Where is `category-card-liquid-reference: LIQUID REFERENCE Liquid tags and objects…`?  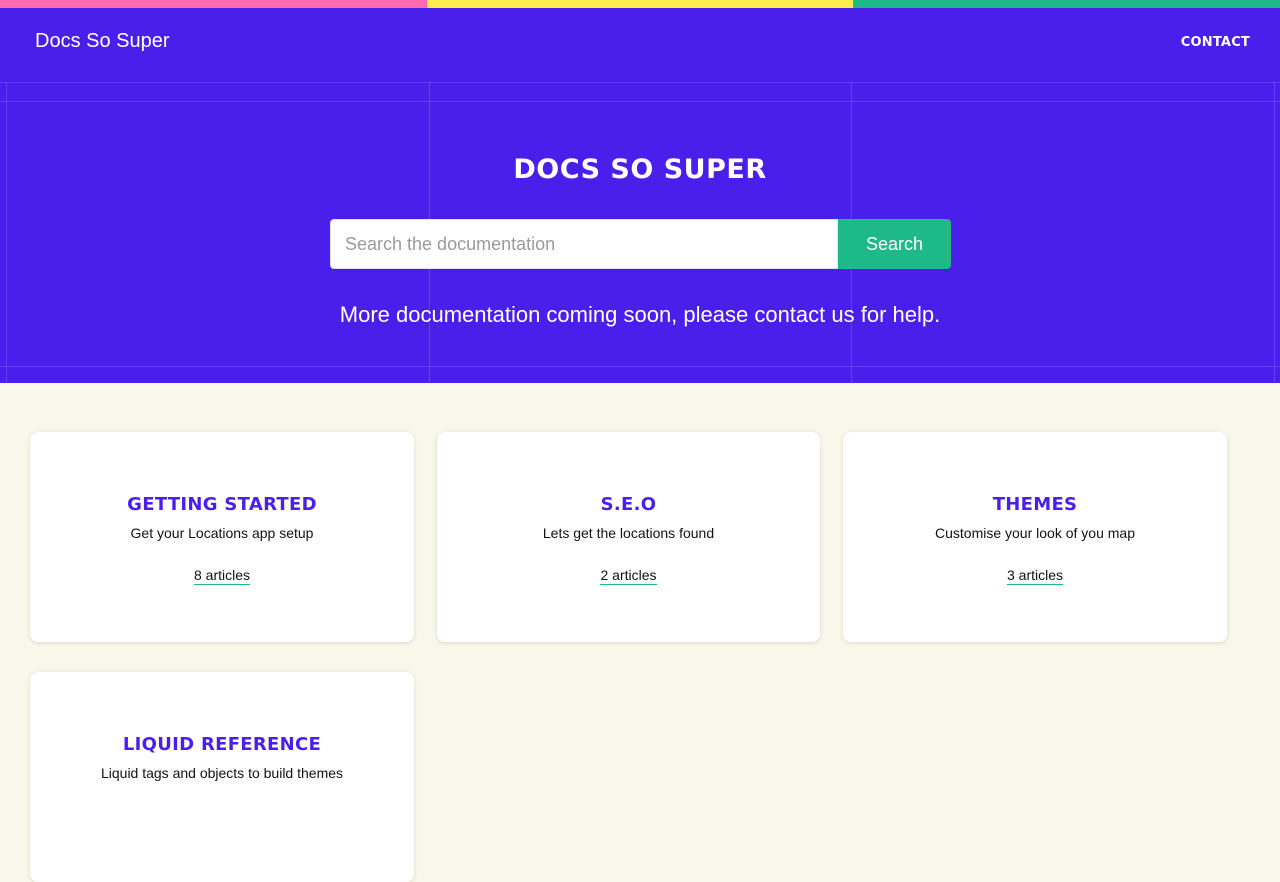
category-card-liquid-reference: LIQUID REFERENCE Liquid tags and objects… is located at coordinates (222, 777).